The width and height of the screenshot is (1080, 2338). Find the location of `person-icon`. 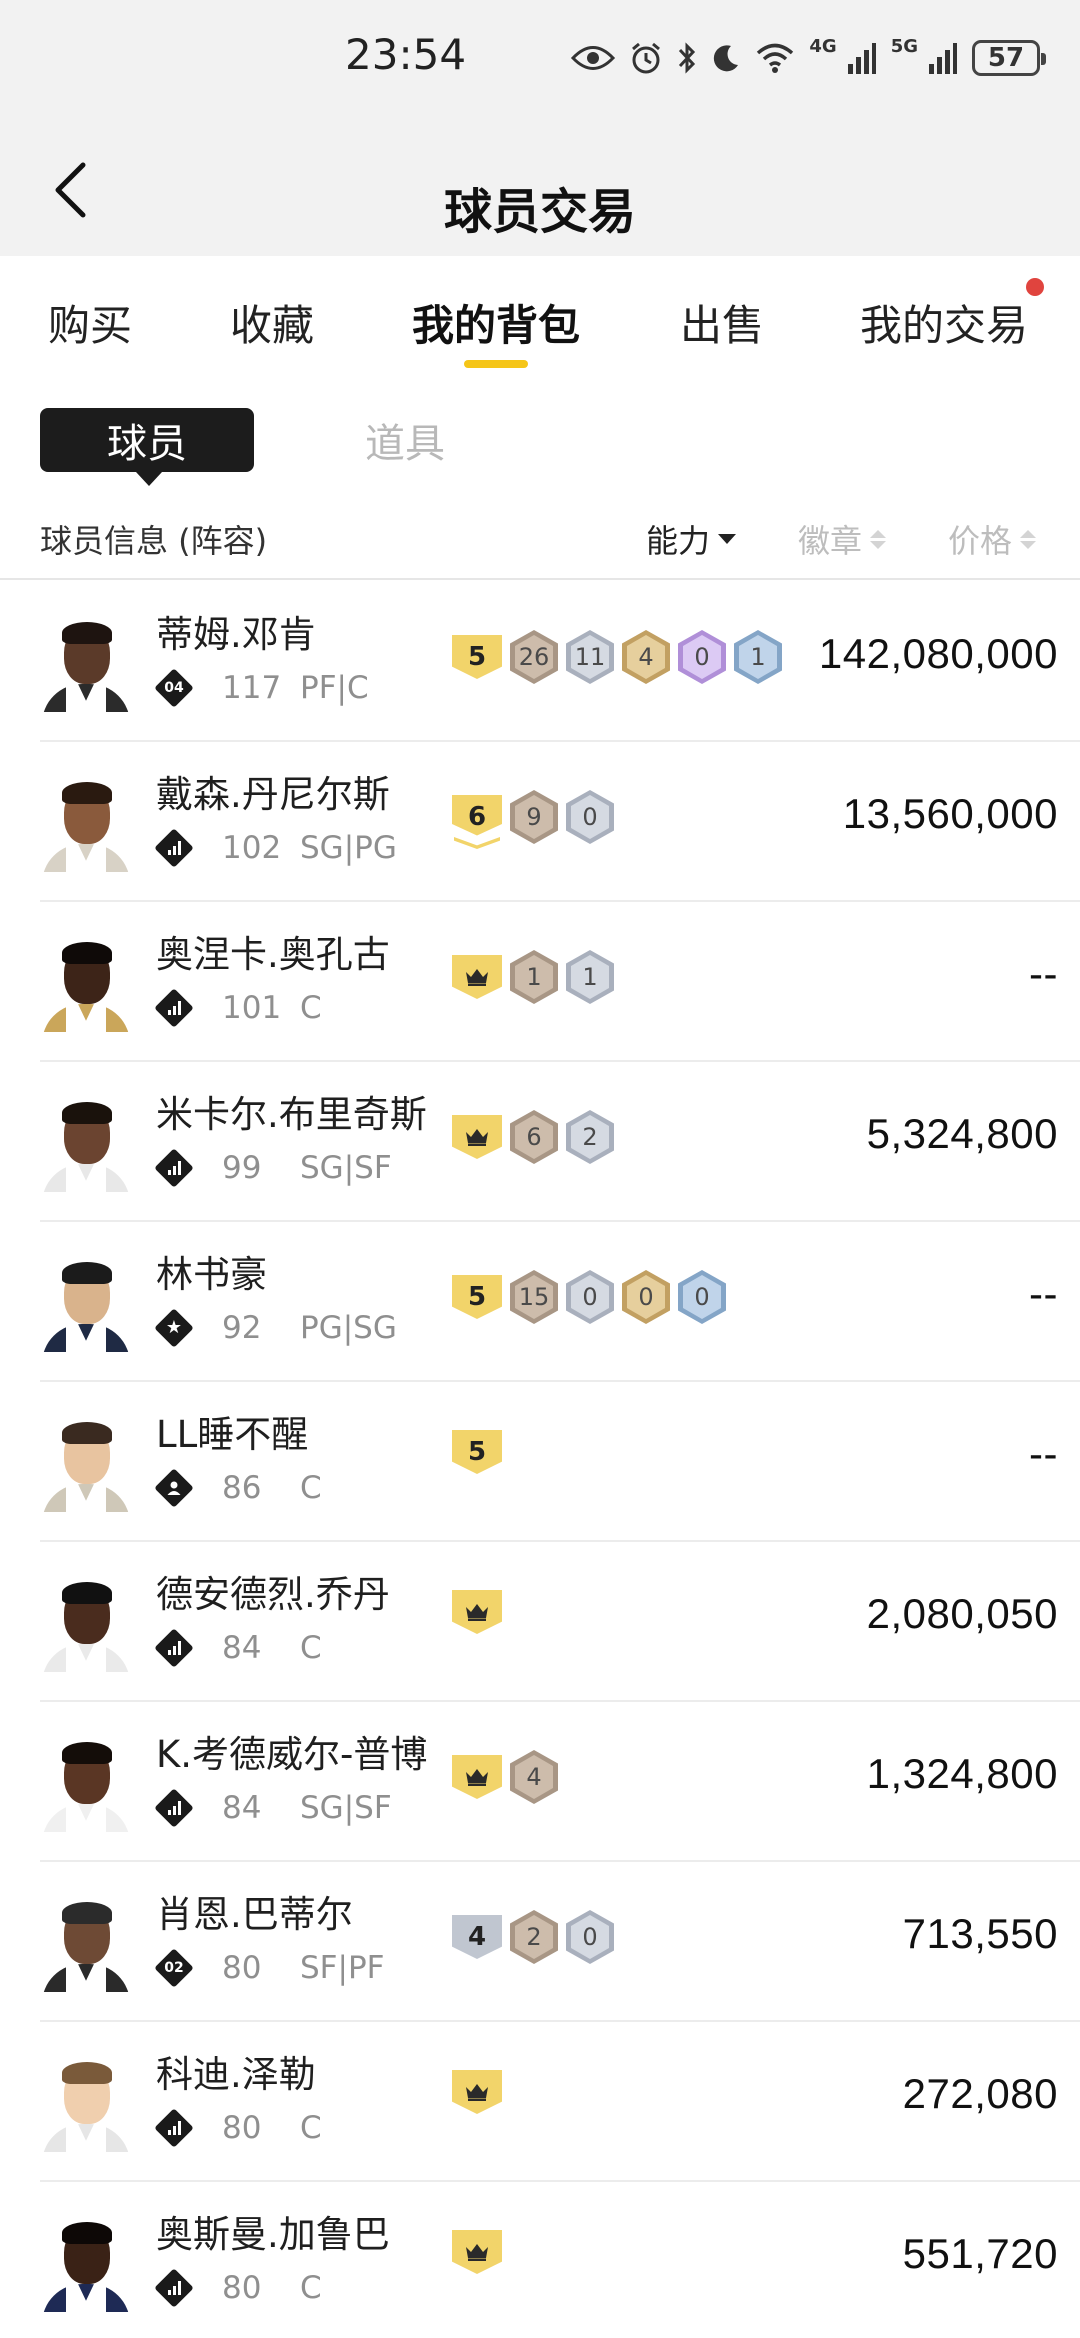

person-icon is located at coordinates (174, 1488).